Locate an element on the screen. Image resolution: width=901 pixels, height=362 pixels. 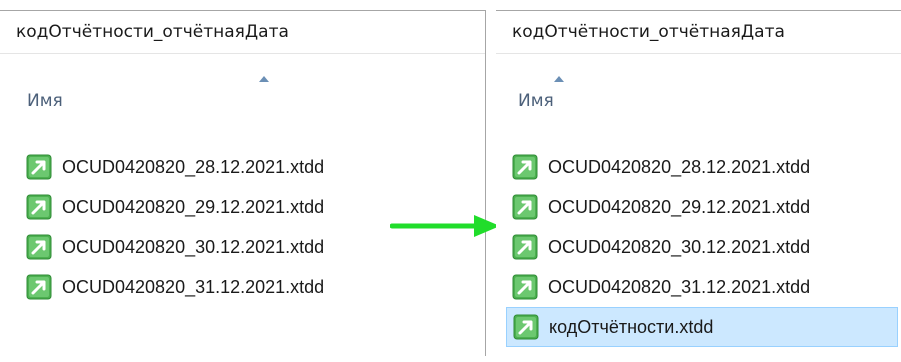
file-item: OCUD0420820_29.12.2021.xtdd is located at coordinates (706, 207).